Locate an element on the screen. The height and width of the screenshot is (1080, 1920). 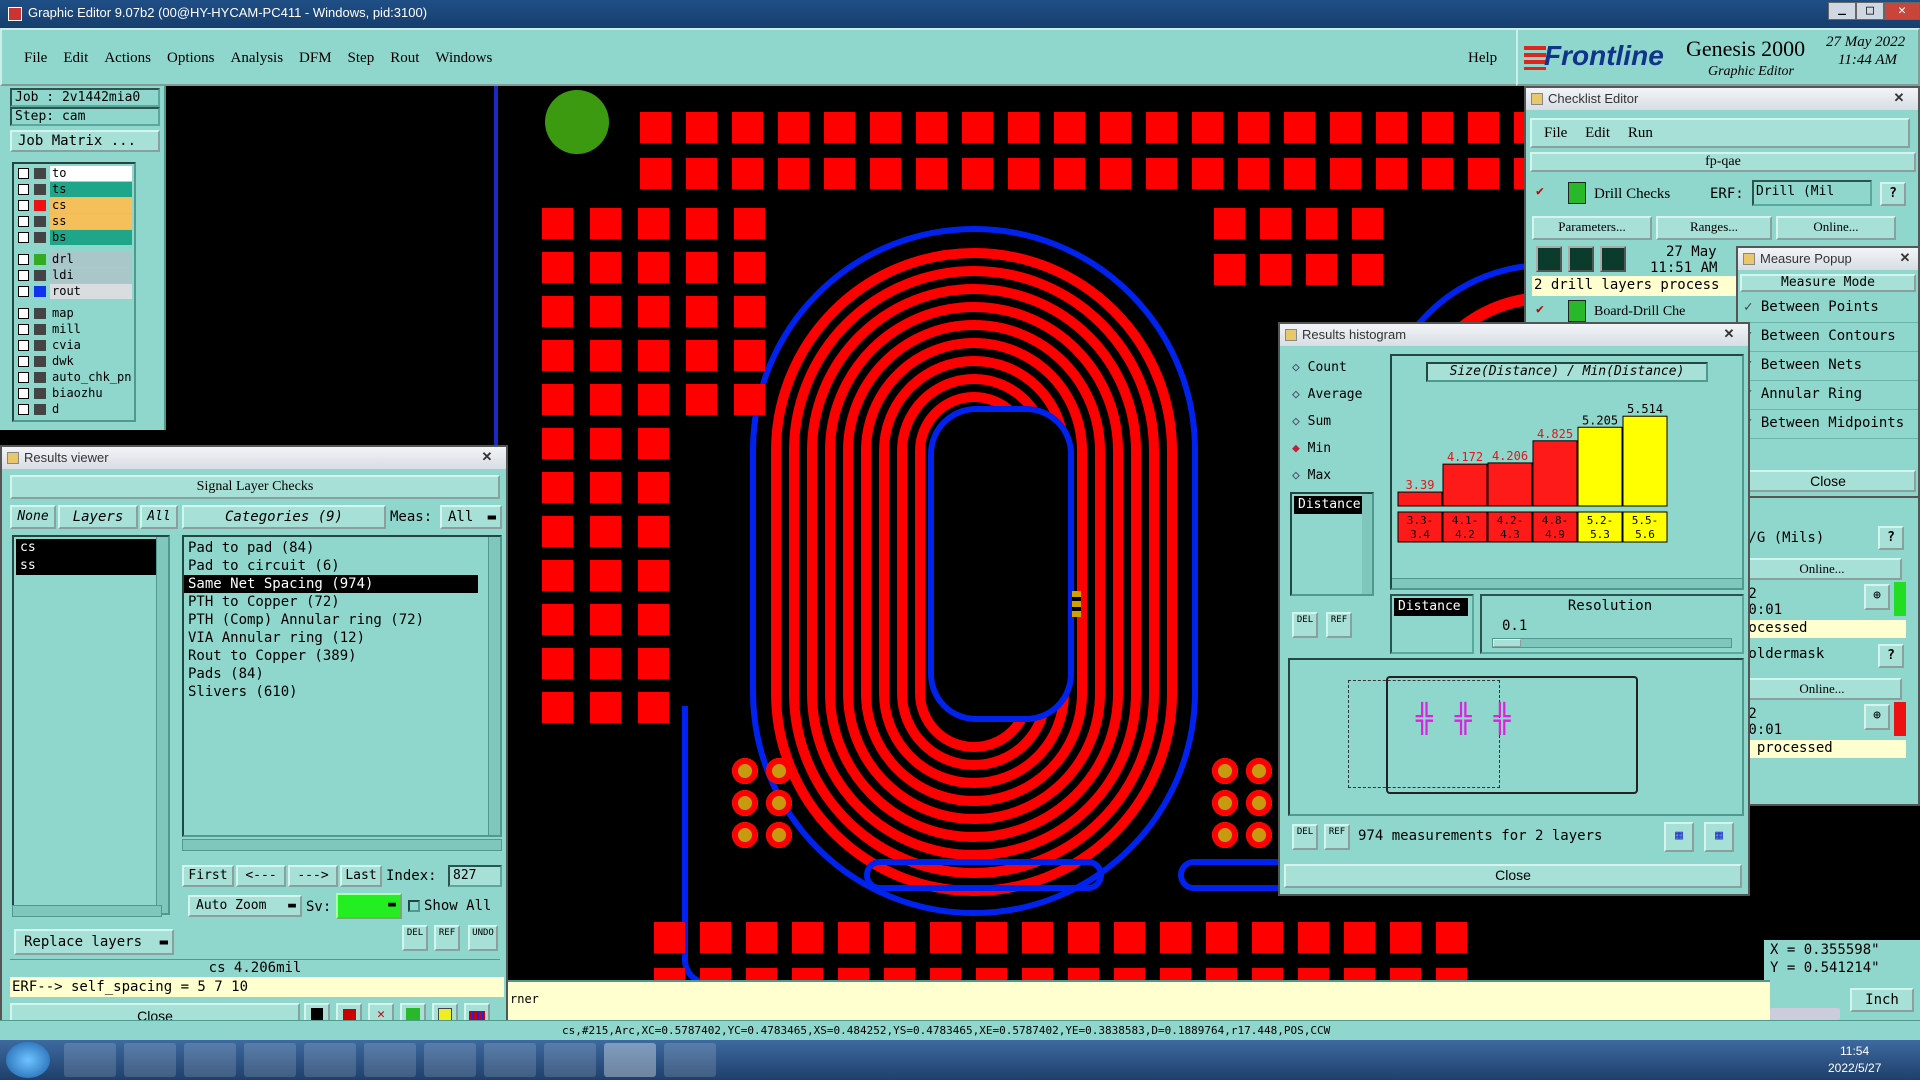
erf-input: Drill (Mil is located at coordinates (1812, 193).